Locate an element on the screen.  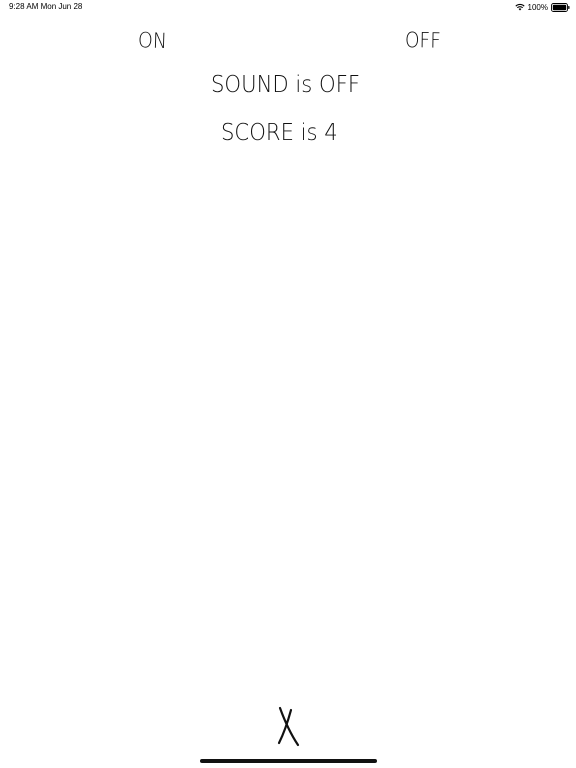
score-text: SCORE is 4 is located at coordinates (279, 133).